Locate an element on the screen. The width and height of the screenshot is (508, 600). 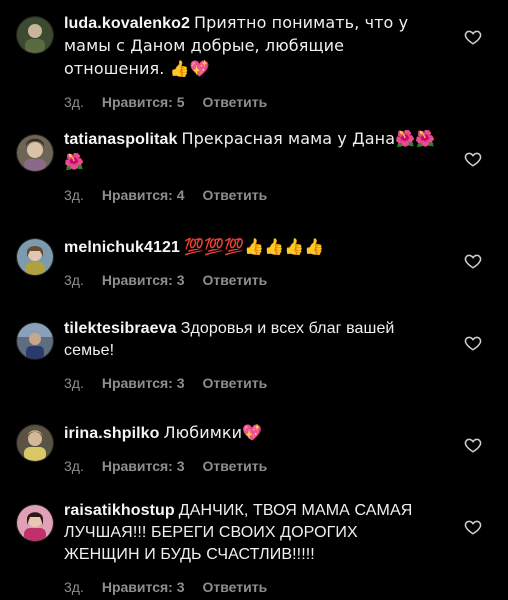
comment-meta: 3д. Нравится: 5 Ответить is located at coordinates (250, 102).